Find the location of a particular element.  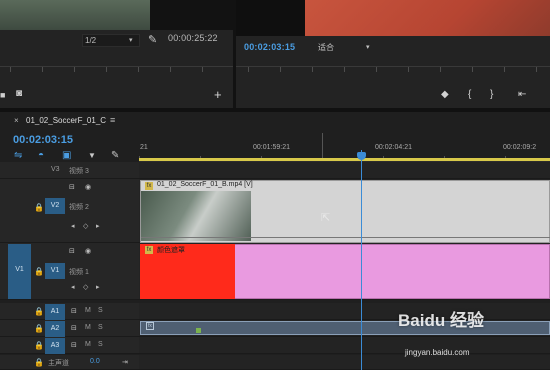

snap-icon: ⇋ is located at coordinates (18, 155).